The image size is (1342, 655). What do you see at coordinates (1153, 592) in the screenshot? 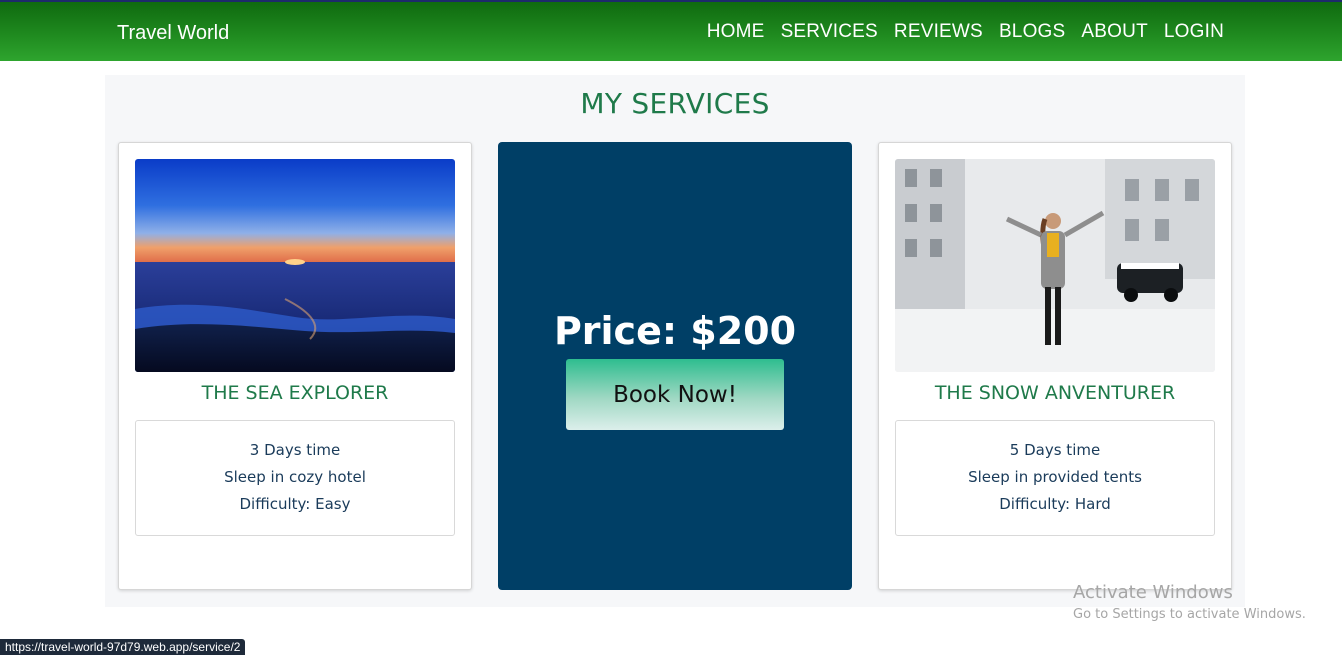
I see `watermark-title: Activate Windows` at bounding box center [1153, 592].